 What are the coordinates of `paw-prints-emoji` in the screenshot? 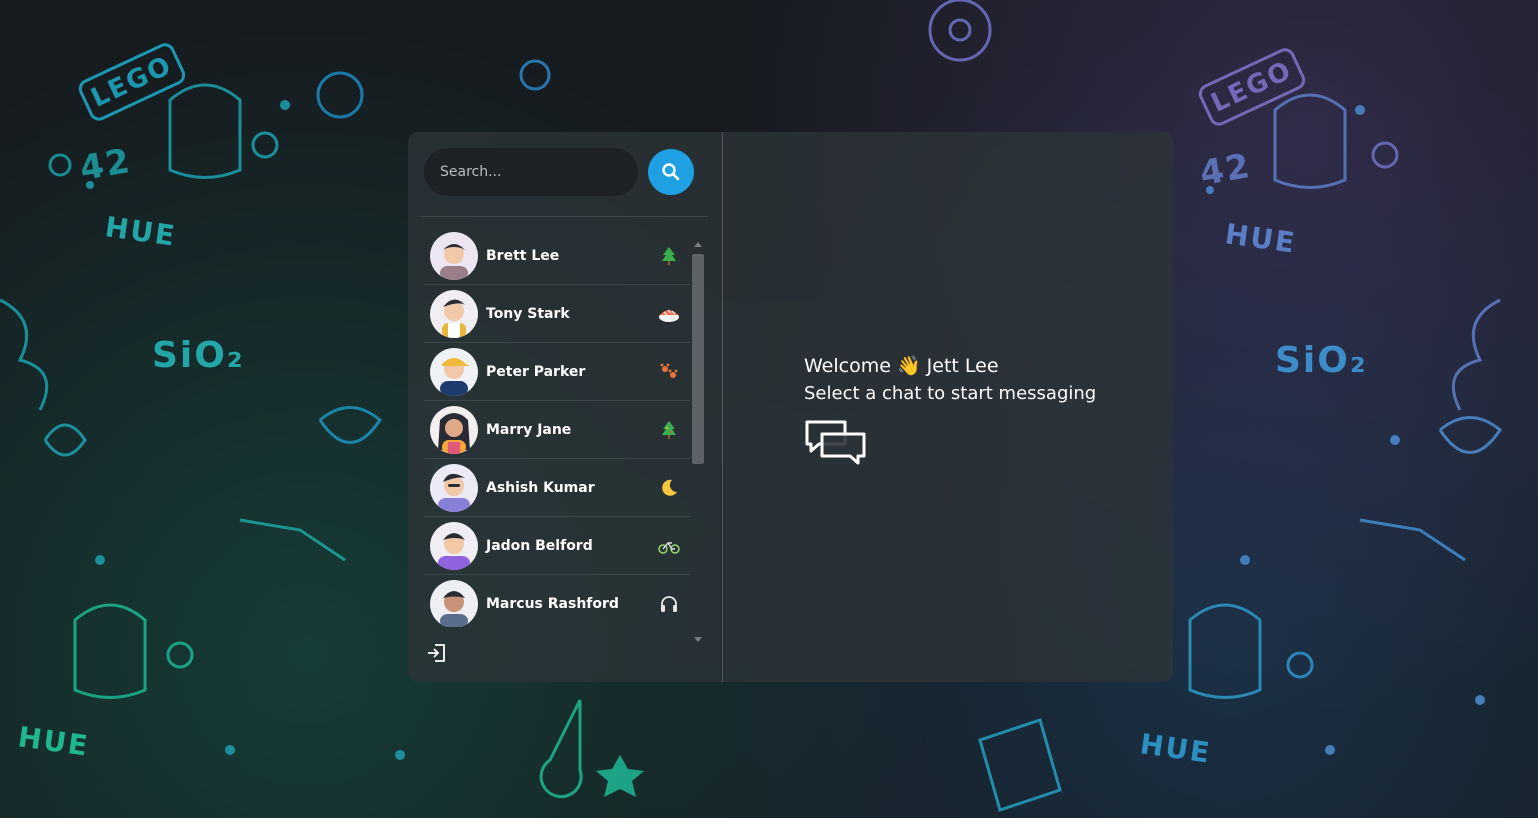 It's located at (669, 372).